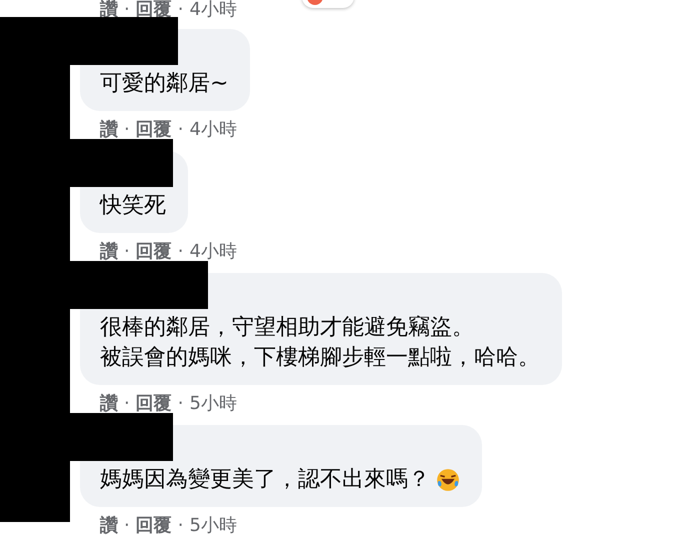 The height and width of the screenshot is (543, 678). What do you see at coordinates (133, 206) in the screenshot?
I see `comment-text: 快笑死` at bounding box center [133, 206].